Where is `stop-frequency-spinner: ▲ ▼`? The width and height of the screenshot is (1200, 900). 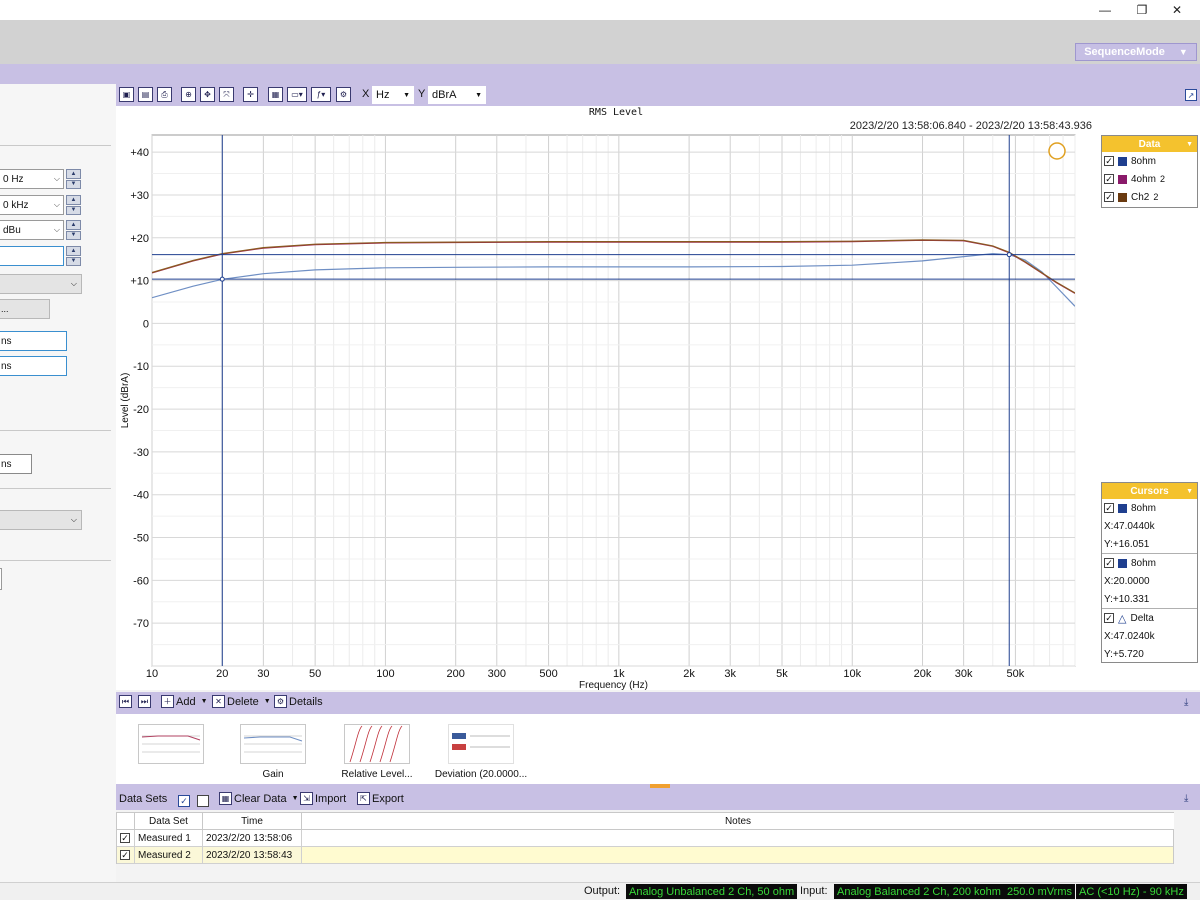
stop-frequency-spinner: ▲ ▼ is located at coordinates (73, 205).